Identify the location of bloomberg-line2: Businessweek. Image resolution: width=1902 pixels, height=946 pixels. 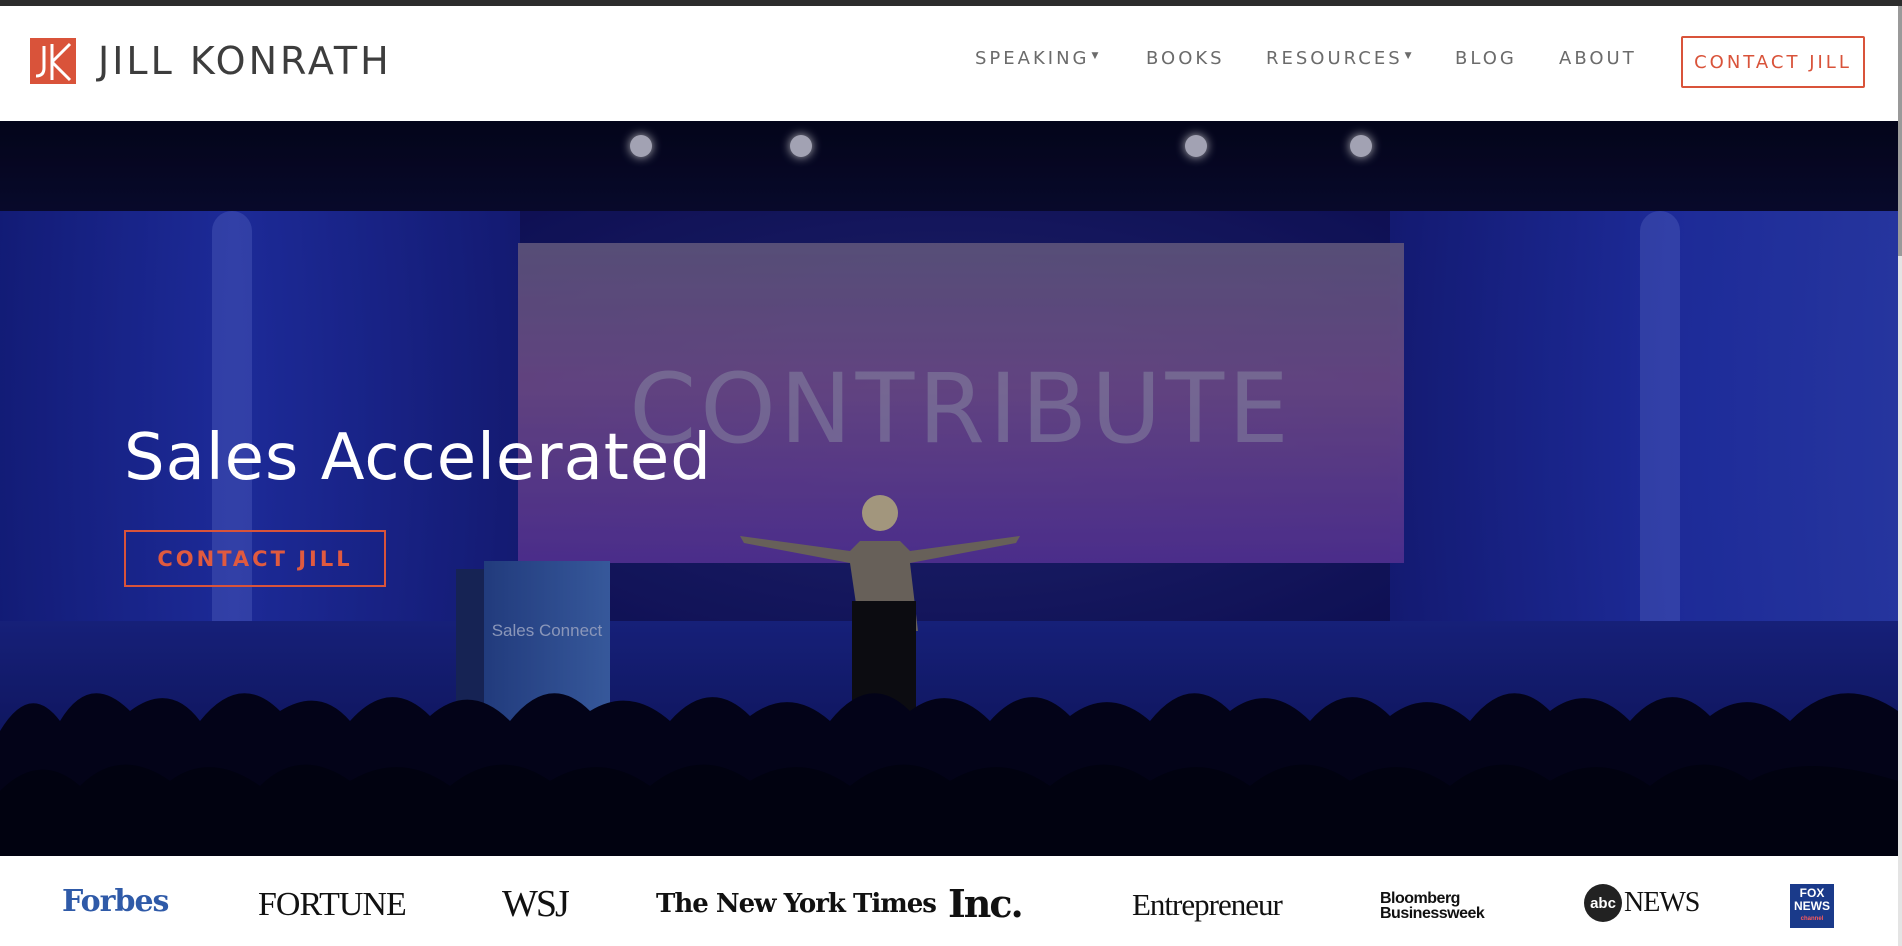
(1432, 913).